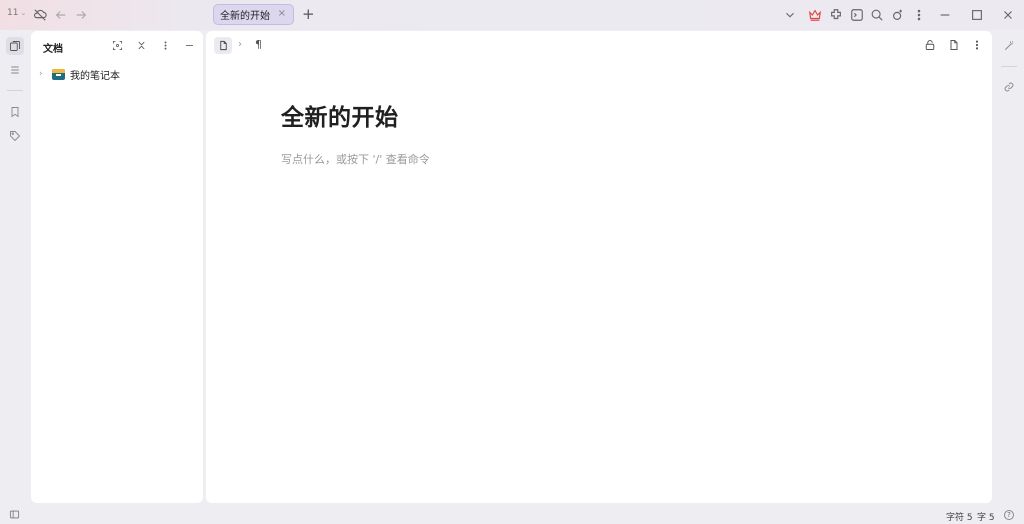 This screenshot has height=524, width=1024. Describe the element at coordinates (512, 515) in the screenshot. I see `status-bar: 字符 5 字 5 ?` at that location.